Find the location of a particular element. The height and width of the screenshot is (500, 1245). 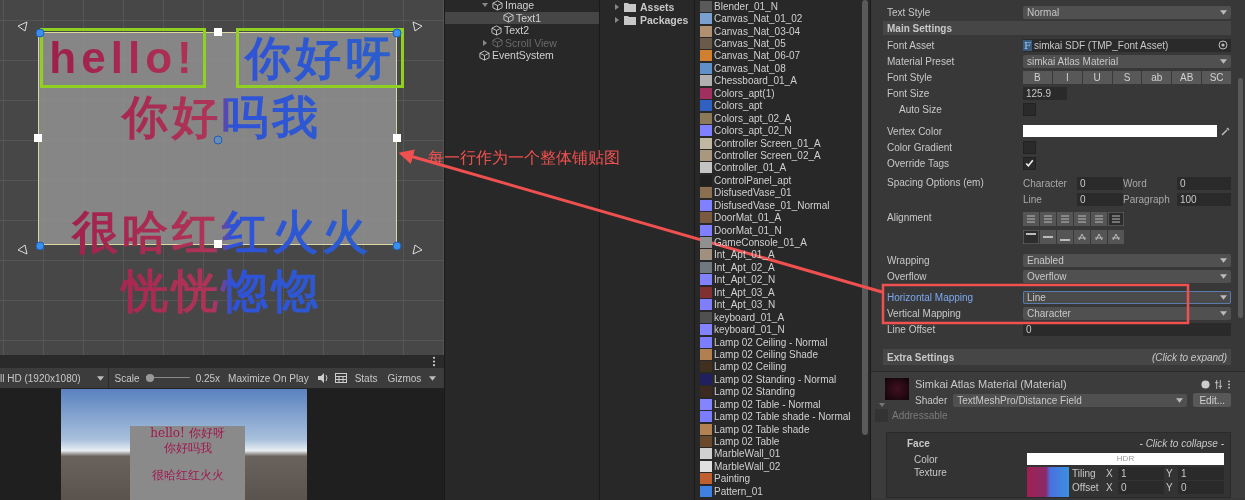

object-field: F simkai SDF (TMP_Font Asset) is located at coordinates (1127, 45).